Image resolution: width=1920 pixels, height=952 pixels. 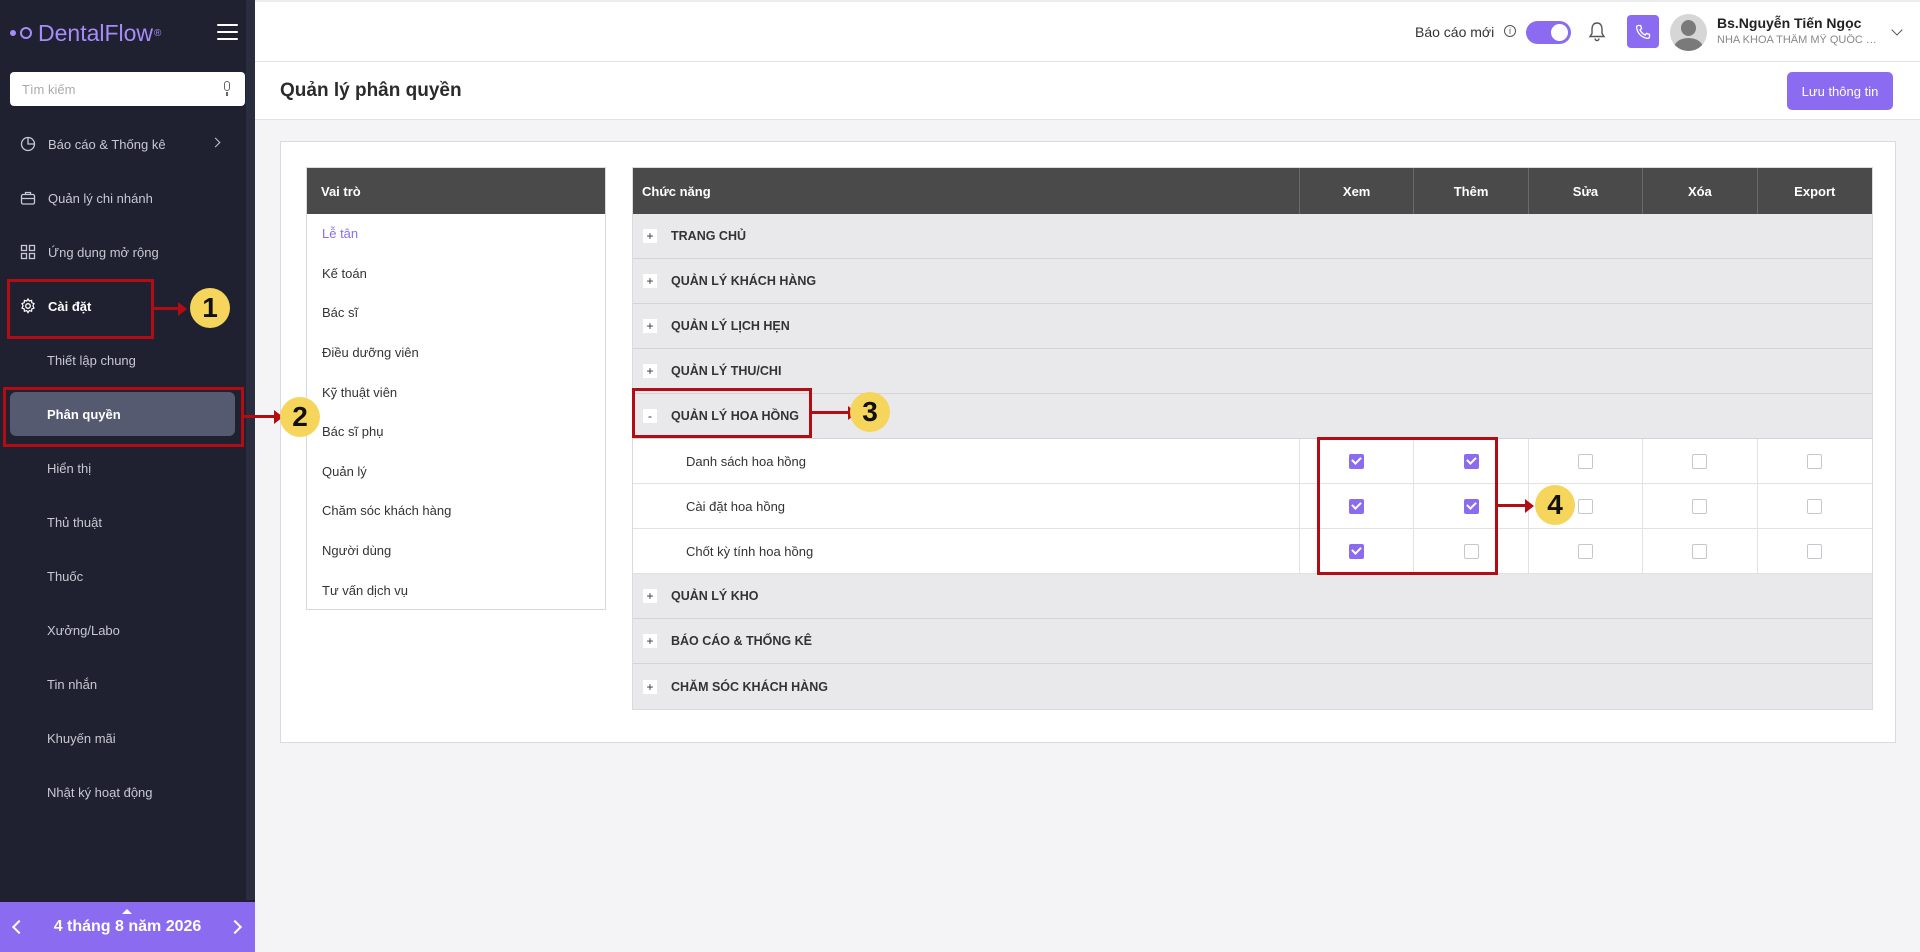 What do you see at coordinates (127, 576) in the screenshot?
I see `sidebar-subitem-medicine: Thuốc` at bounding box center [127, 576].